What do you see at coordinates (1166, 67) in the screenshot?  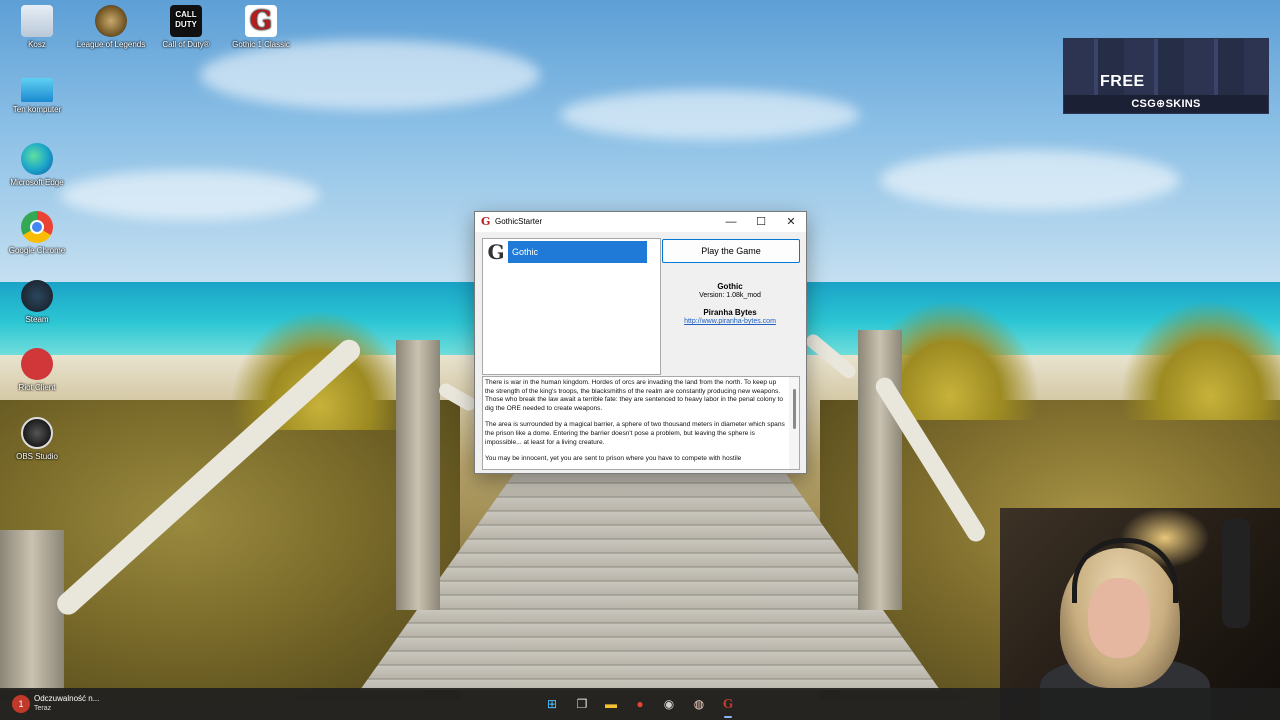 I see `ad-banner-strip` at bounding box center [1166, 67].